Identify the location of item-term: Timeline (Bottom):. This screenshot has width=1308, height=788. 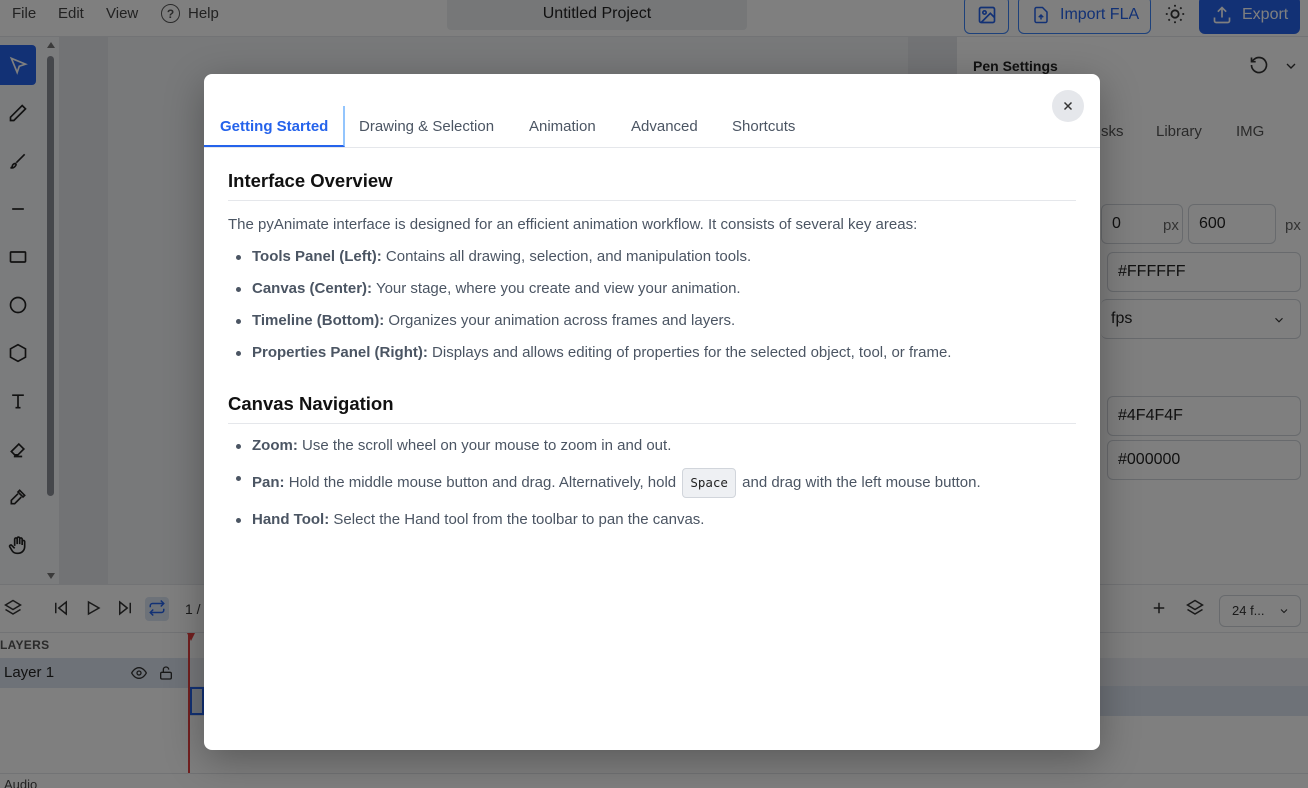
(318, 320).